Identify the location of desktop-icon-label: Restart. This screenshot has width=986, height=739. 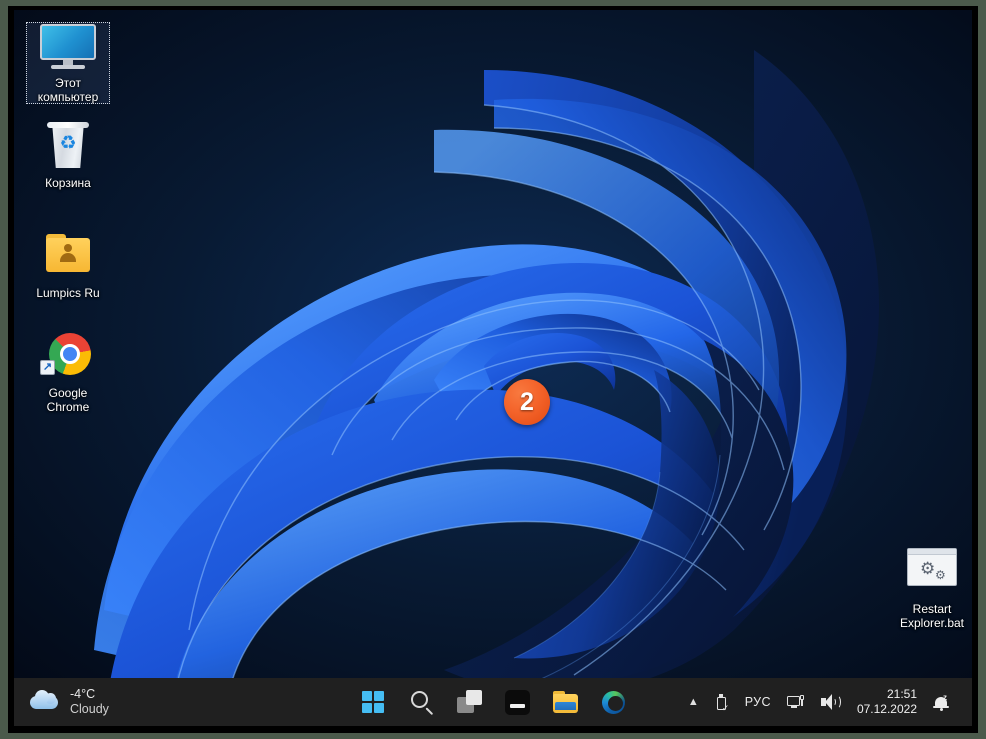
(932, 609).